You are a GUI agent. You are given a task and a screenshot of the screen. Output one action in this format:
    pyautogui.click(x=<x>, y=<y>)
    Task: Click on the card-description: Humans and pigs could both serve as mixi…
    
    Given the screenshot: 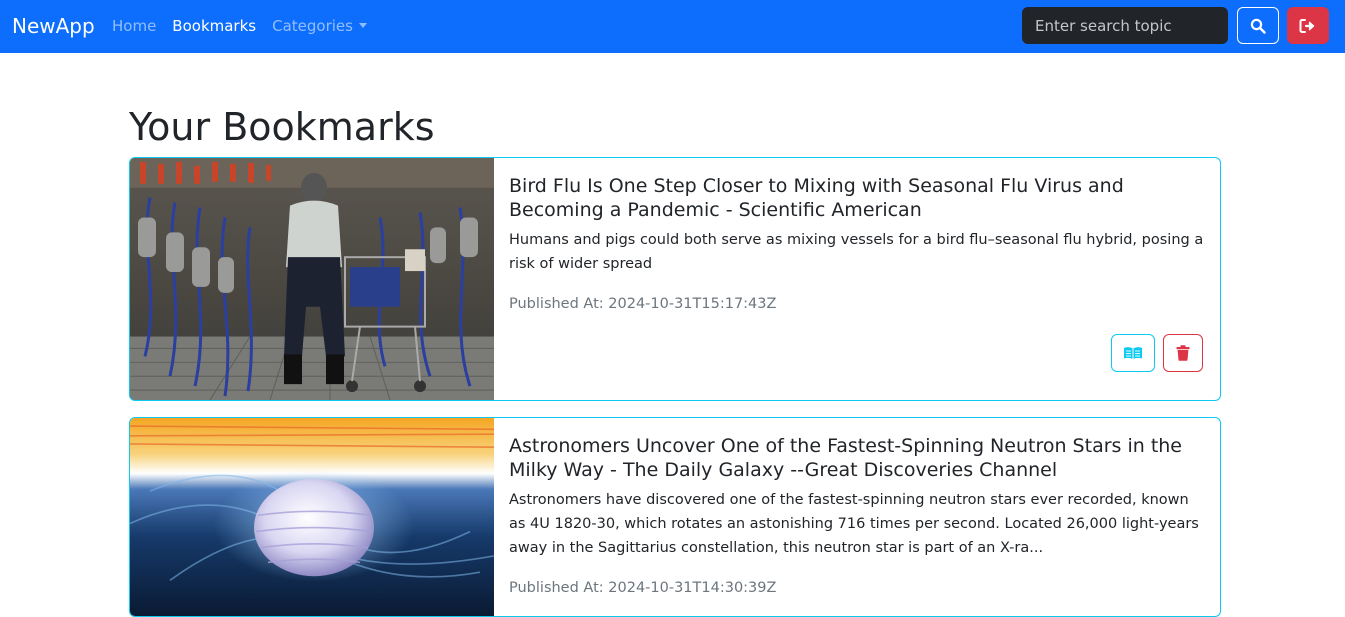 What is the action you would take?
    pyautogui.click(x=856, y=252)
    